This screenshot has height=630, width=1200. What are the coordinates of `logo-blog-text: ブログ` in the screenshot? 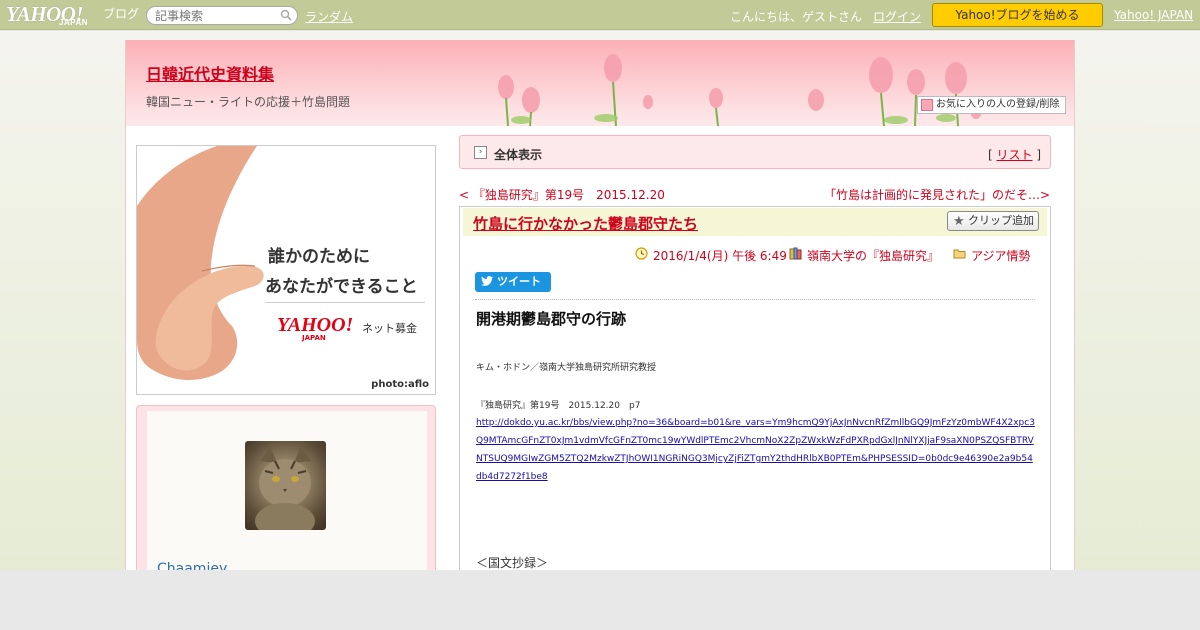 It's located at (121, 14).